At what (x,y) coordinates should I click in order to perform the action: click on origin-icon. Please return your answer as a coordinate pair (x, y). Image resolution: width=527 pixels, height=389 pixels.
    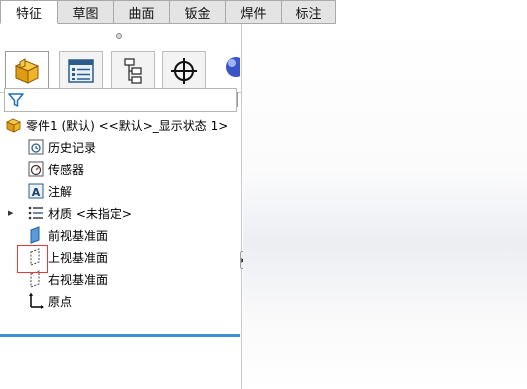
    Looking at the image, I should click on (36, 301).